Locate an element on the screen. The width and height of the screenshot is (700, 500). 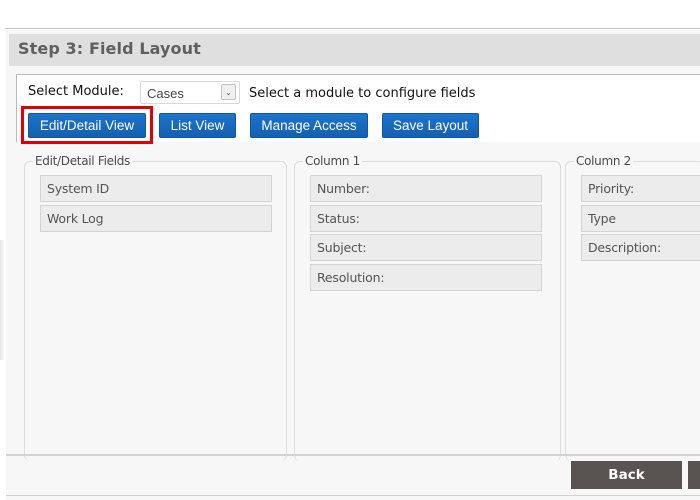
footer-bottom-divider is located at coordinates (353, 495).